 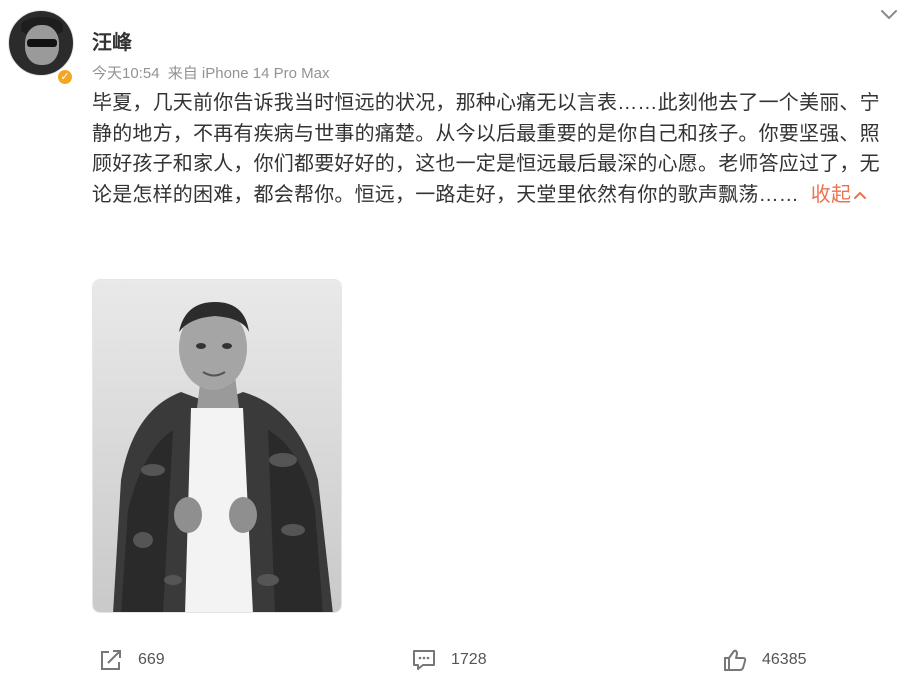 What do you see at coordinates (784, 659) in the screenshot?
I see `like-count: 46385` at bounding box center [784, 659].